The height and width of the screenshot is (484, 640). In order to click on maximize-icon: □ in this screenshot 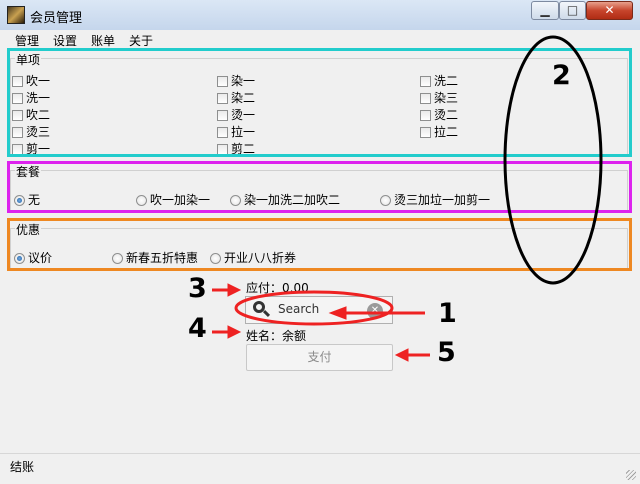, I will do `click(572, 10)`.